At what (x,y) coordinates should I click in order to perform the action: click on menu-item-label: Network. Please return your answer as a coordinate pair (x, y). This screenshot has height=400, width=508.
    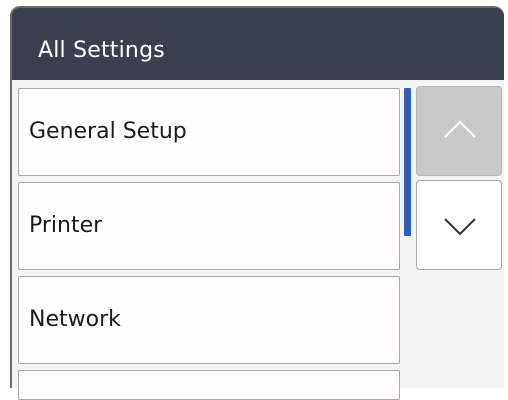
    Looking at the image, I should click on (75, 319).